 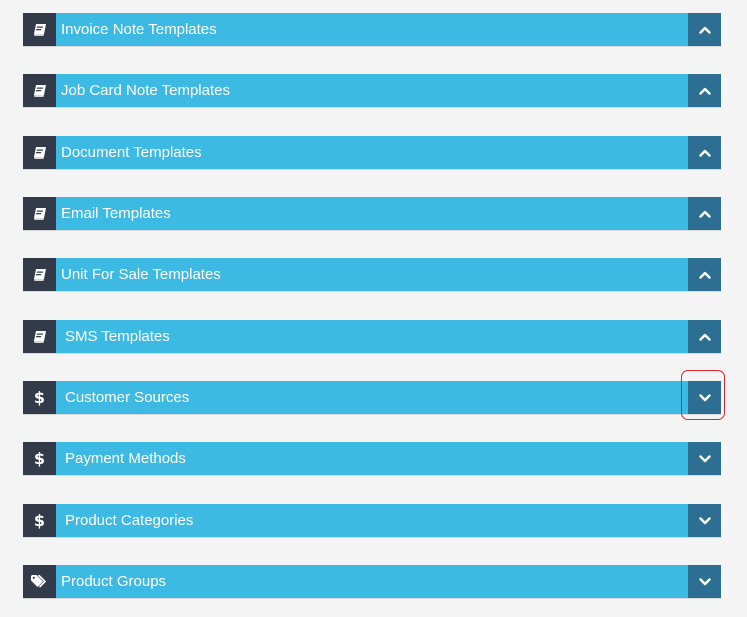 What do you see at coordinates (114, 581) in the screenshot?
I see `panel-title: Product Groups` at bounding box center [114, 581].